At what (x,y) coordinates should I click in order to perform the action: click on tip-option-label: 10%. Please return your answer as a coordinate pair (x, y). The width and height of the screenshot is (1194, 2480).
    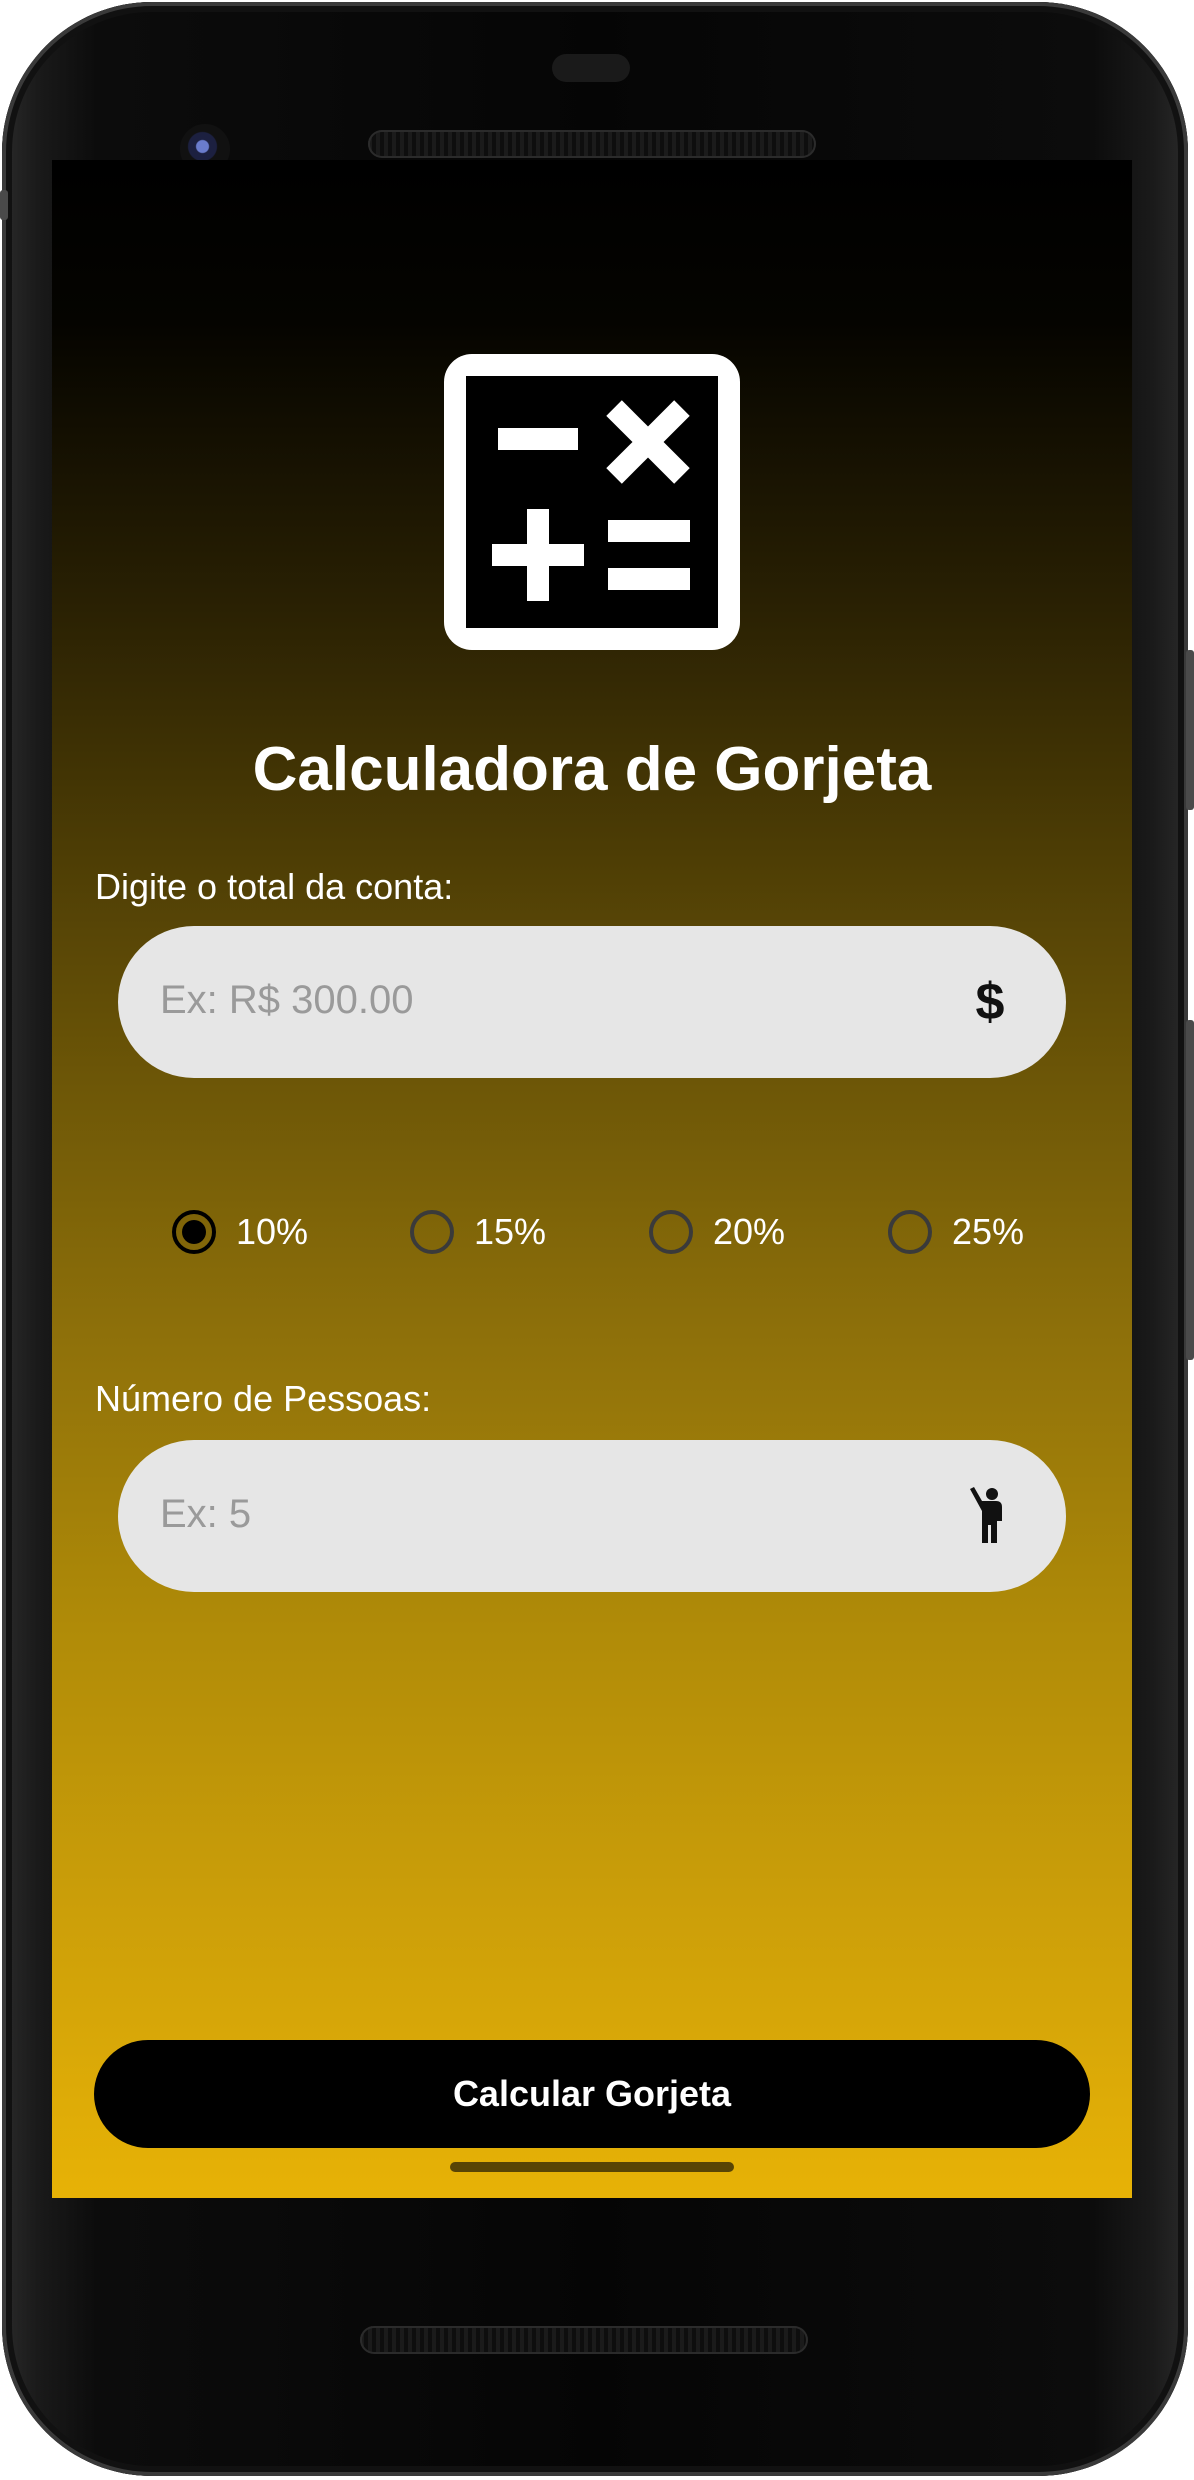
    Looking at the image, I should click on (272, 1231).